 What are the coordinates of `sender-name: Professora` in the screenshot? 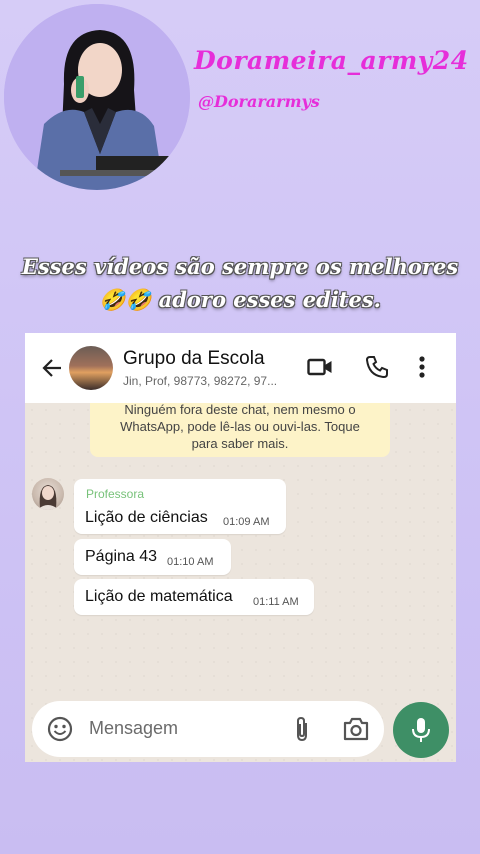 It's located at (115, 494).